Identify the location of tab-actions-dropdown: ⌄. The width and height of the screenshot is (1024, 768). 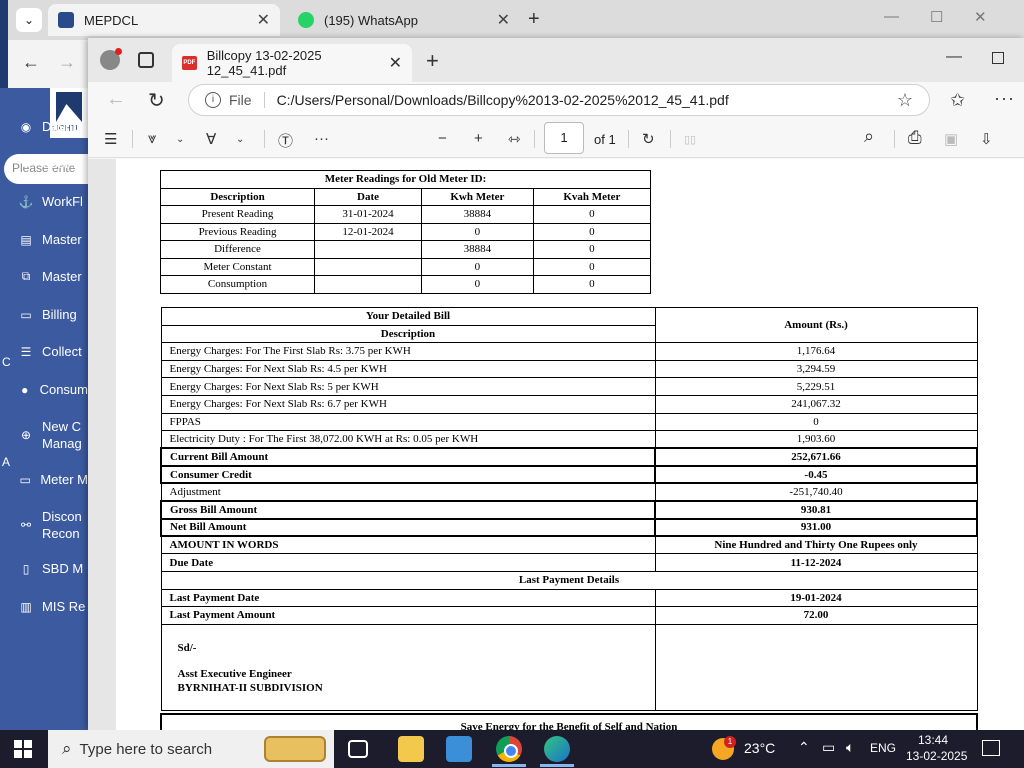
(29, 20).